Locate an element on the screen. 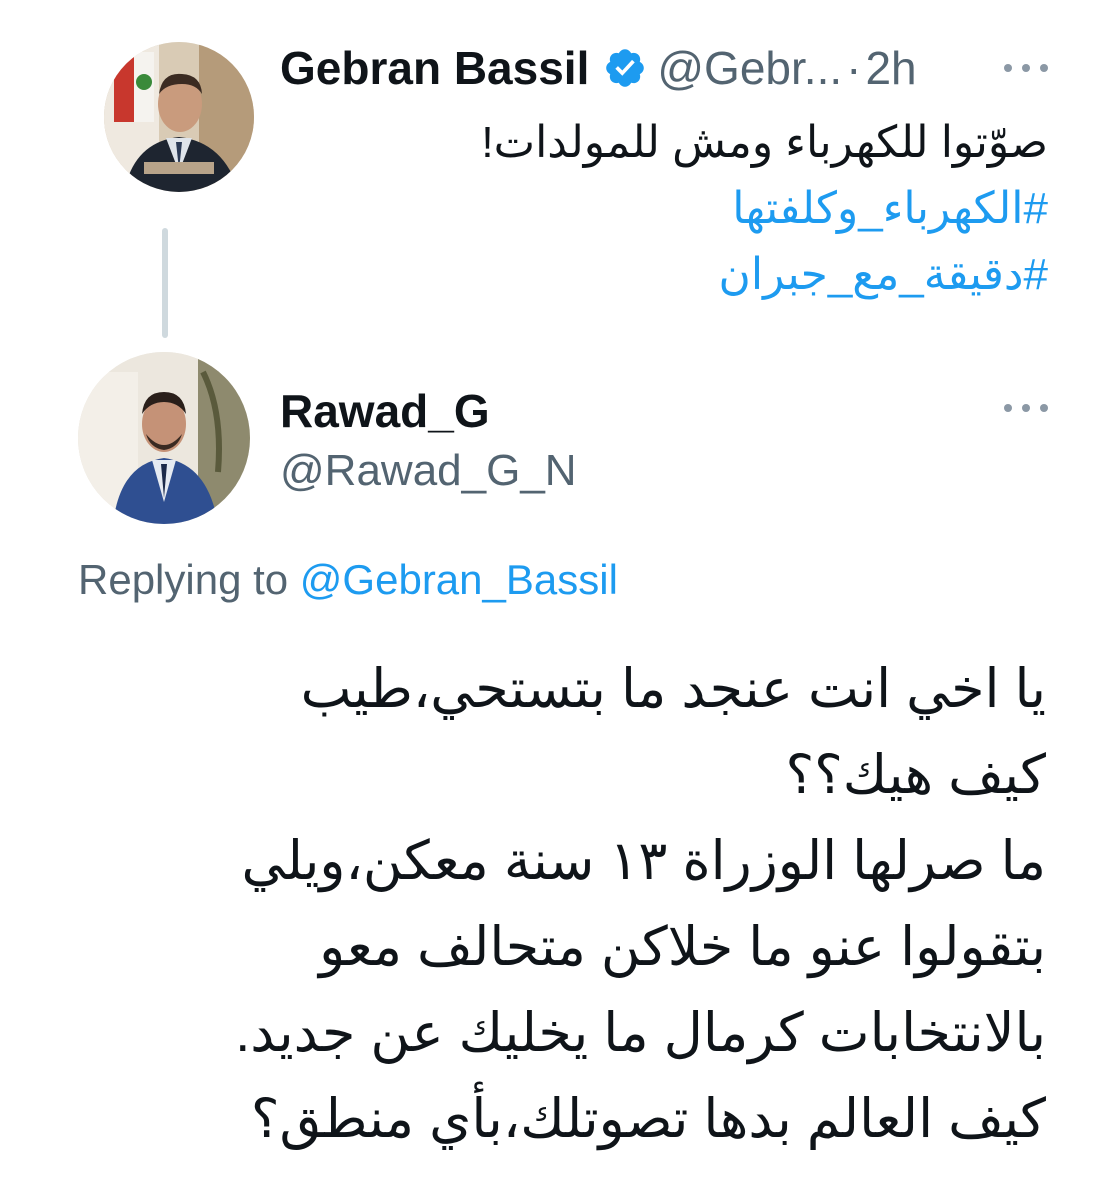 The height and width of the screenshot is (1200, 1116). verified-badge-icon is located at coordinates (625, 68).